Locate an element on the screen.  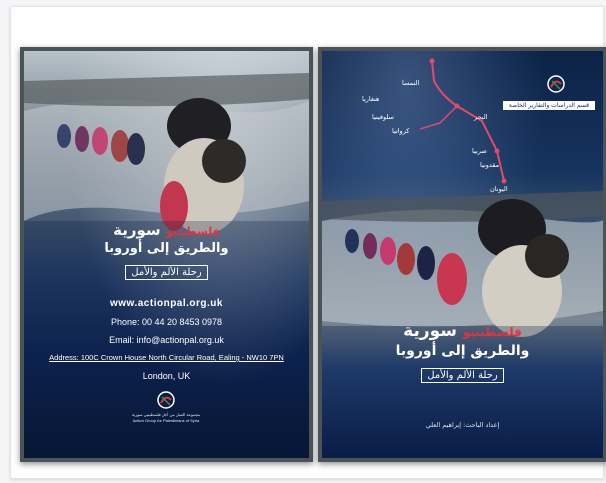
logo-caption-en: Action Group for Palestinians of Syria is located at coordinates (166, 420).